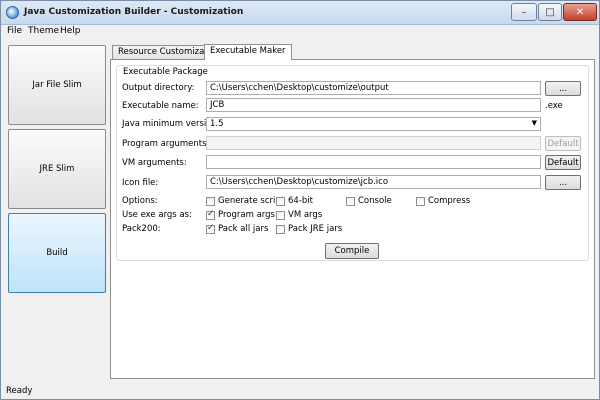  What do you see at coordinates (580, 12) in the screenshot?
I see `close-button: ✕` at bounding box center [580, 12].